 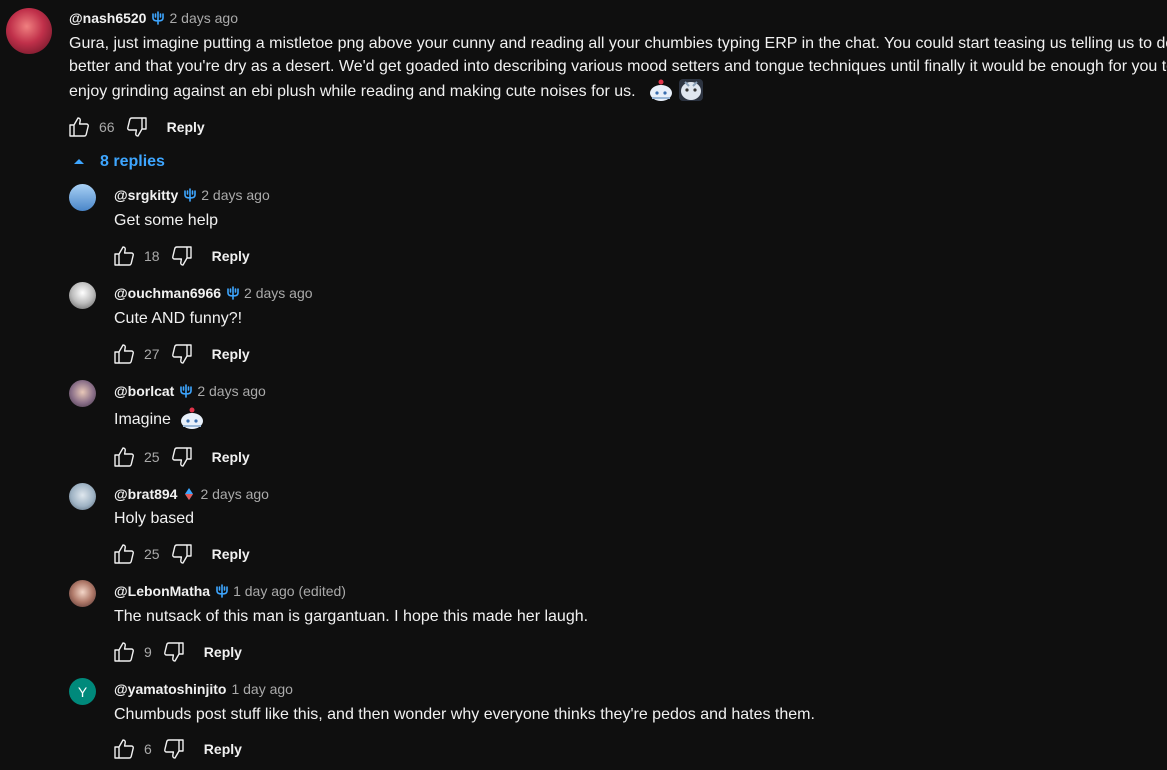 What do you see at coordinates (148, 652) in the screenshot?
I see `like-count: 9` at bounding box center [148, 652].